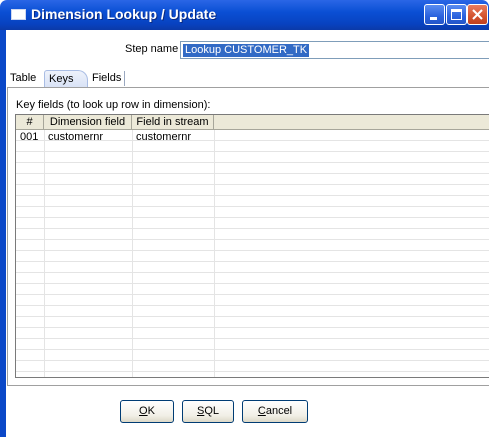 This screenshot has width=489, height=437. What do you see at coordinates (246, 50) in the screenshot?
I see `step-name-value: Lookup CUSTOMER_TK` at bounding box center [246, 50].